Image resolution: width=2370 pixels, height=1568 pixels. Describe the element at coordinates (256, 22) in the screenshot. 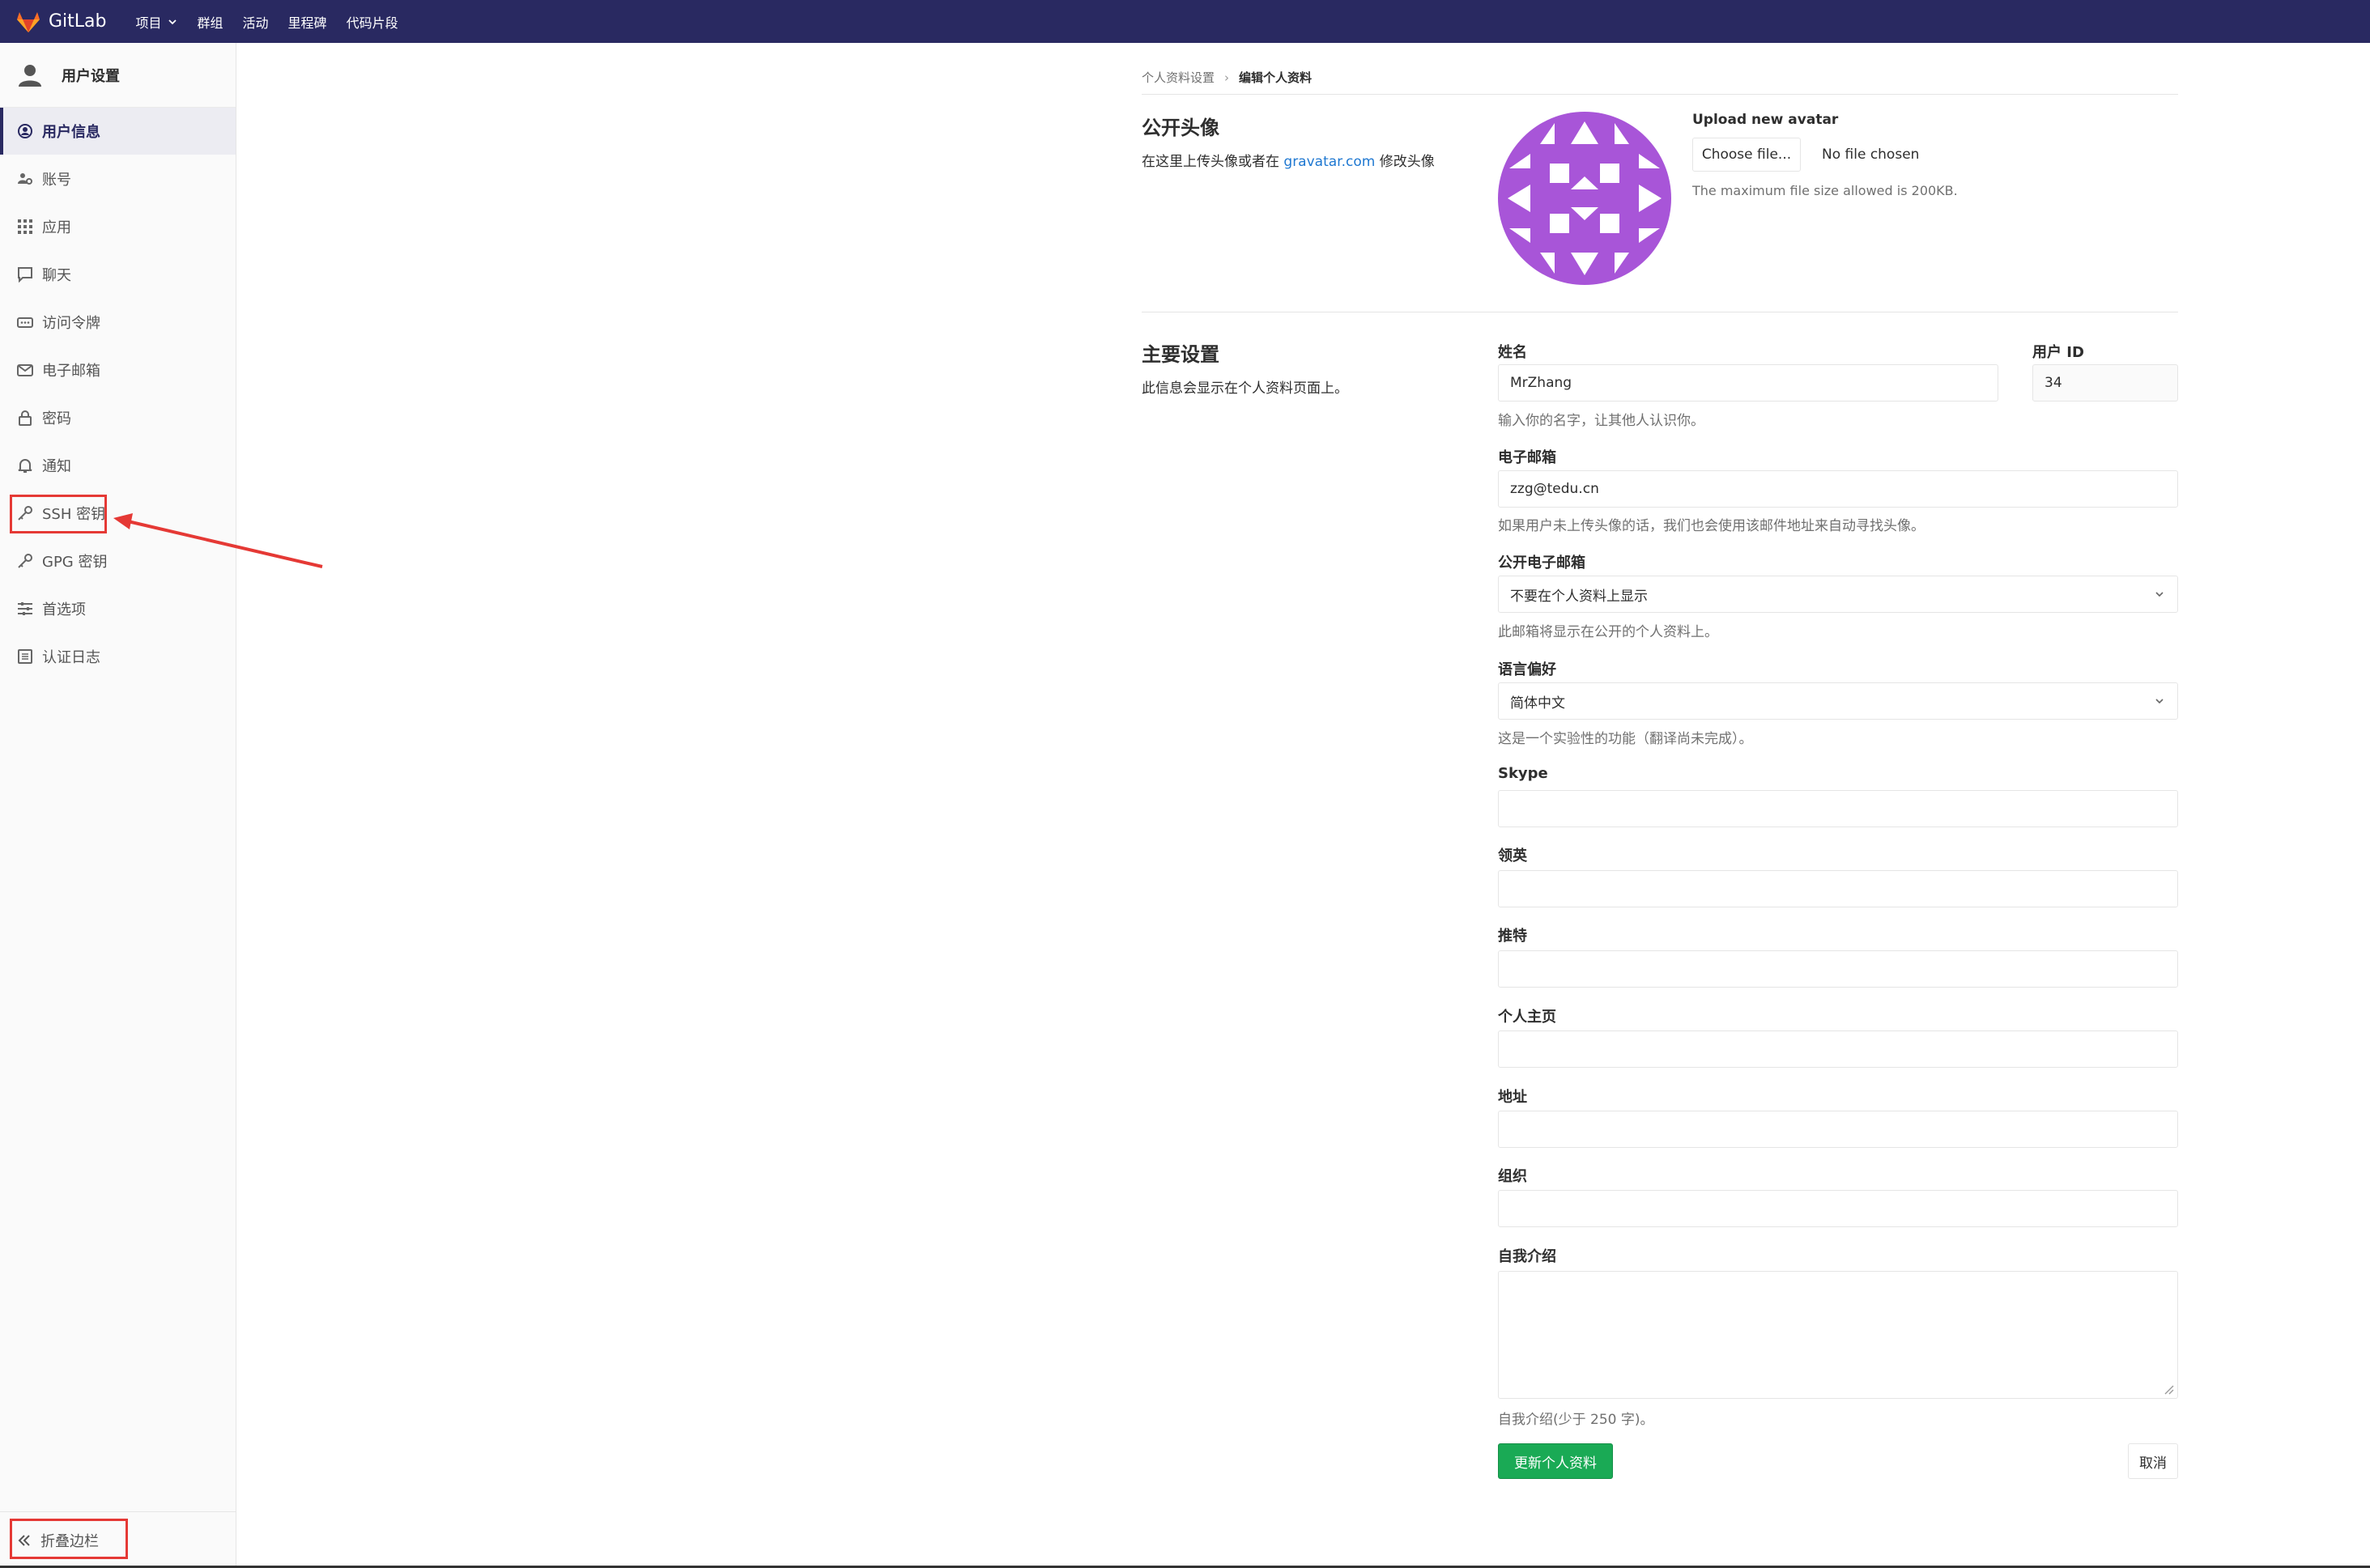

I see `nav-activity: 活动` at that location.